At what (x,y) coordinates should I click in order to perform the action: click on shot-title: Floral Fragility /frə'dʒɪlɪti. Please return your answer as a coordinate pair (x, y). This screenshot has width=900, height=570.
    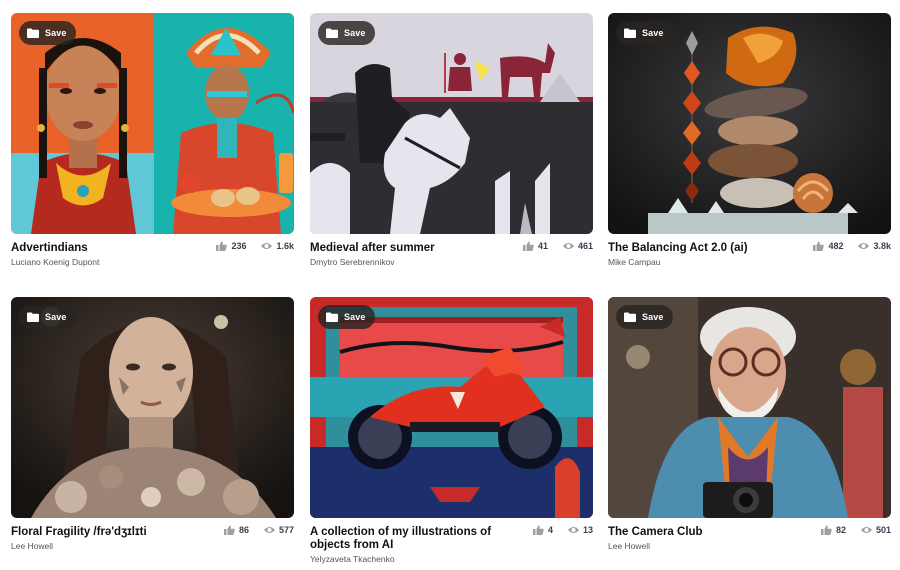
    Looking at the image, I should click on (79, 532).